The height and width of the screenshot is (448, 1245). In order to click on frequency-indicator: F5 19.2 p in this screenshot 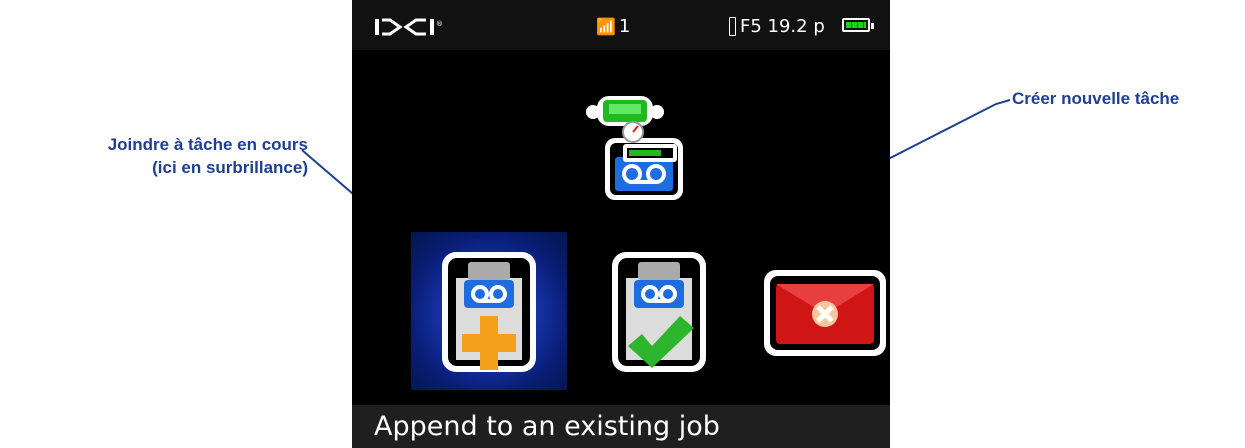, I will do `click(777, 26)`.